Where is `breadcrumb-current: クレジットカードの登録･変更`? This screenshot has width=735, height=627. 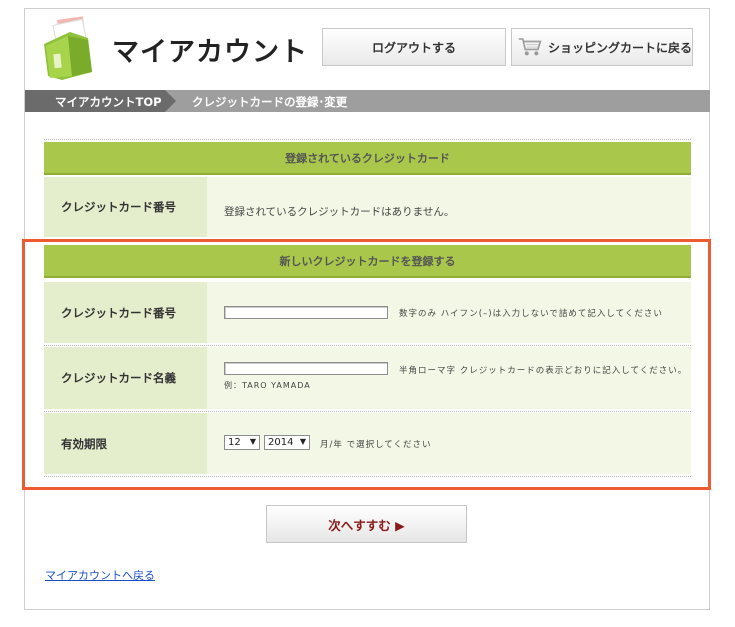
breadcrumb-current: クレジットカードの登録･変更 is located at coordinates (270, 102).